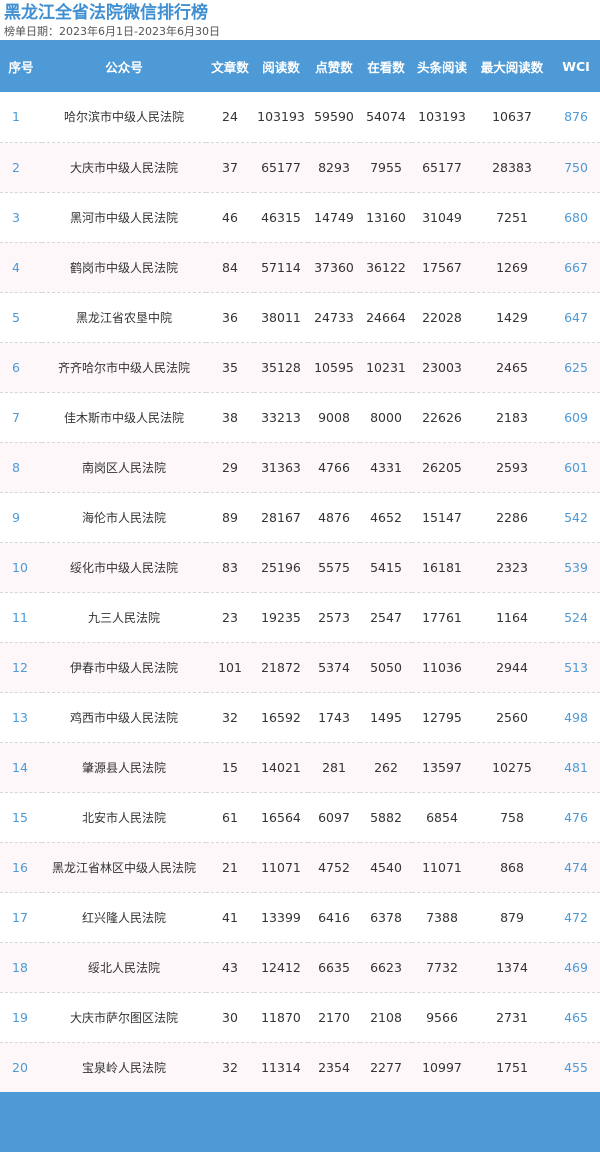 The width and height of the screenshot is (600, 1160). I want to click on cell-articles: 41, so click(230, 917).